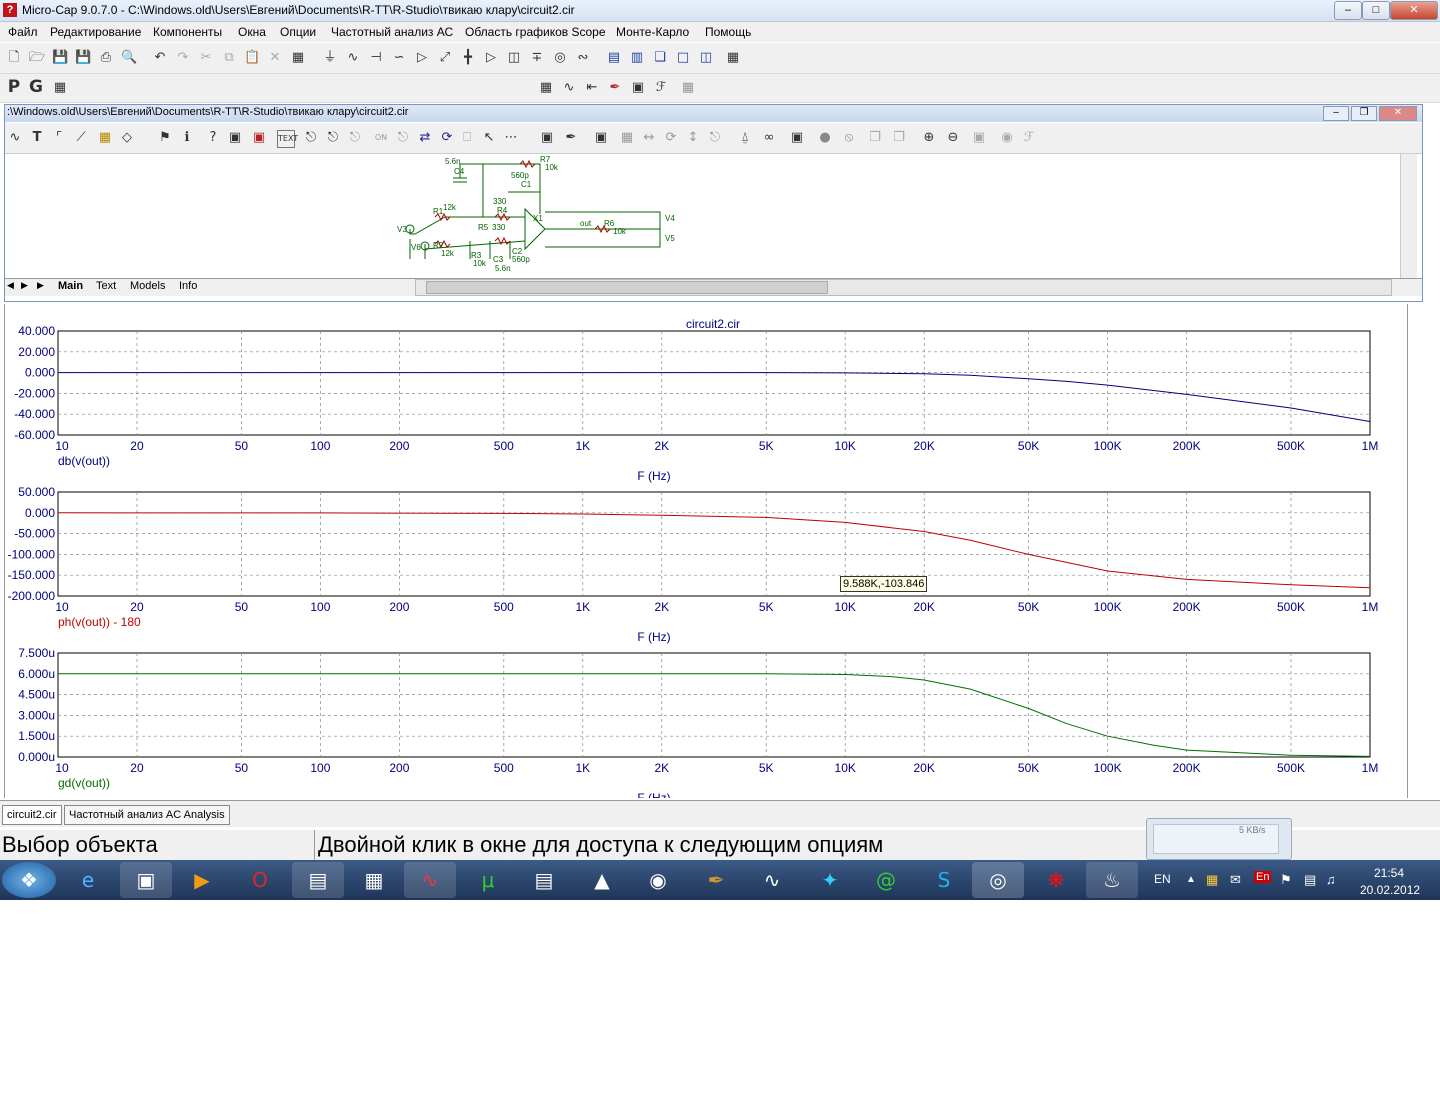  I want to click on start-button: ❖, so click(29, 880).